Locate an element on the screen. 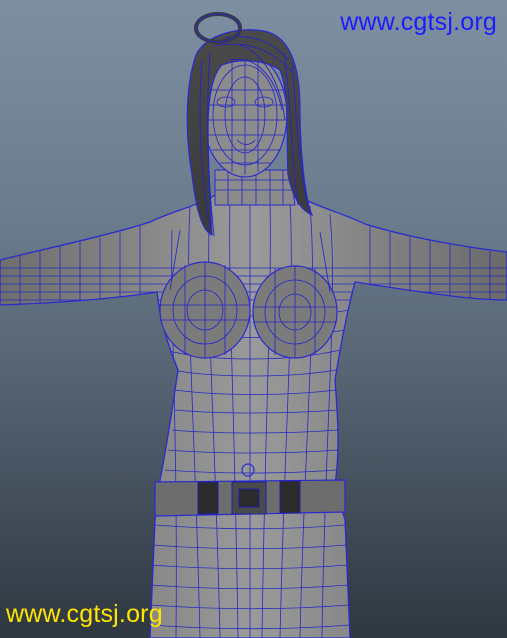 The height and width of the screenshot is (638, 507). belt-loop-left is located at coordinates (208, 498).